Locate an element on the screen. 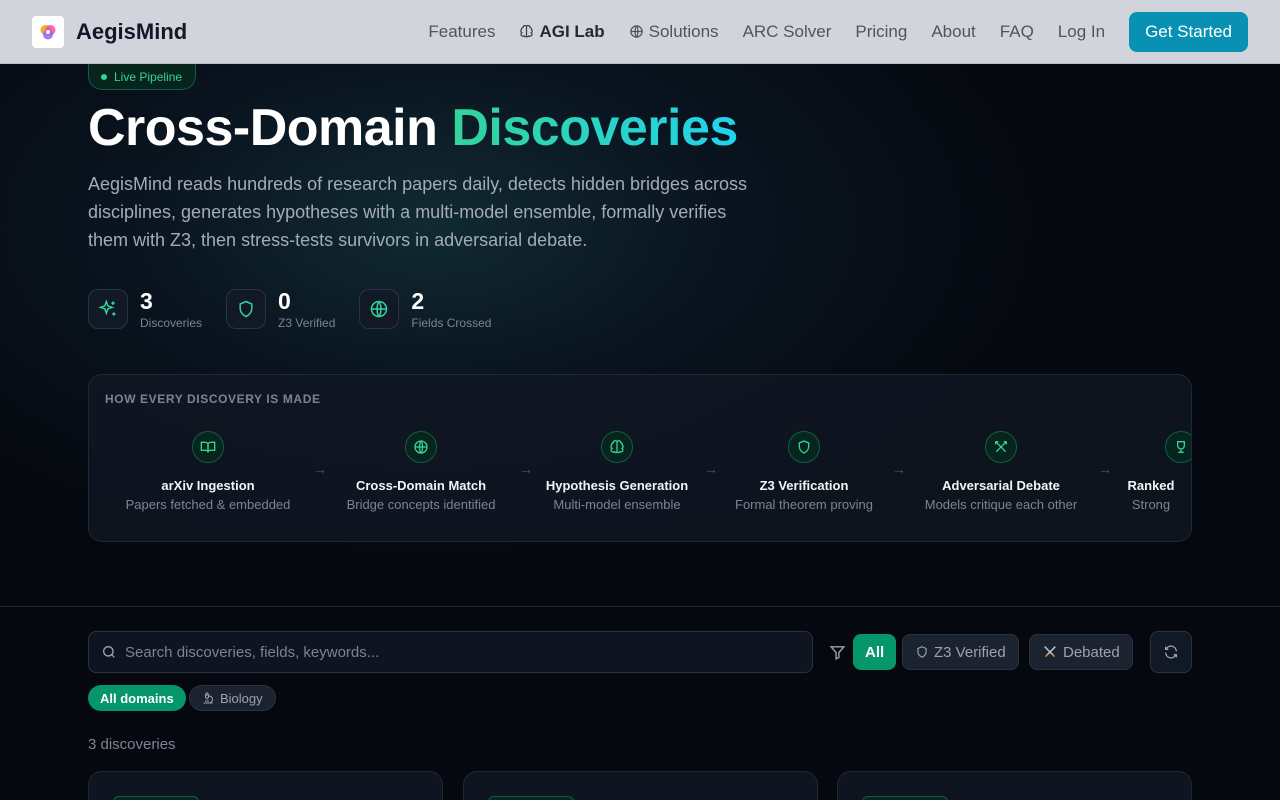  stat-fields-crossed: 2 Fields Crossed is located at coordinates (425, 309).